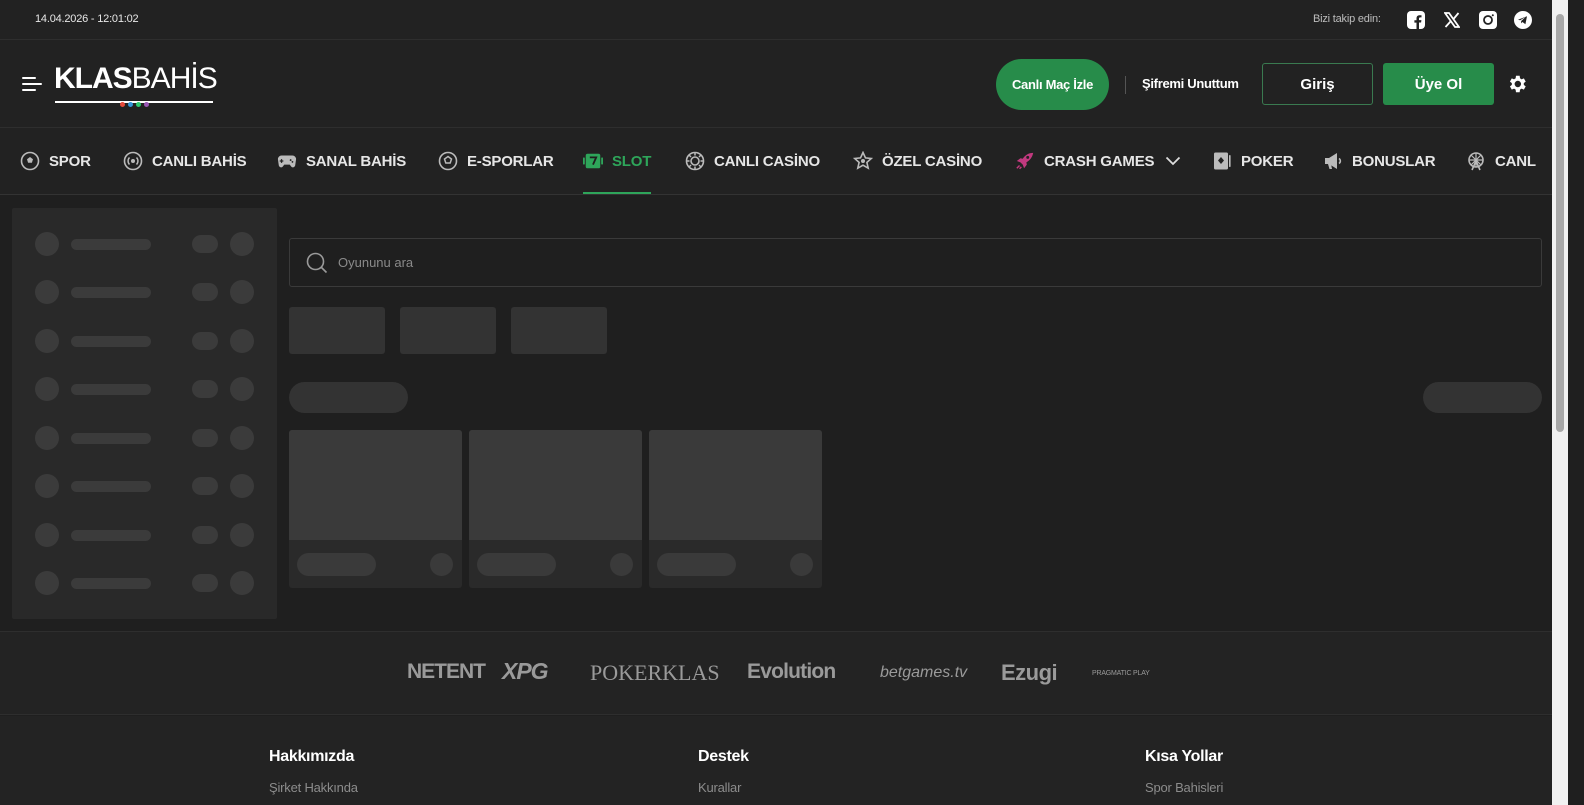  I want to click on nav-label: SANAL BAHİS, so click(356, 161).